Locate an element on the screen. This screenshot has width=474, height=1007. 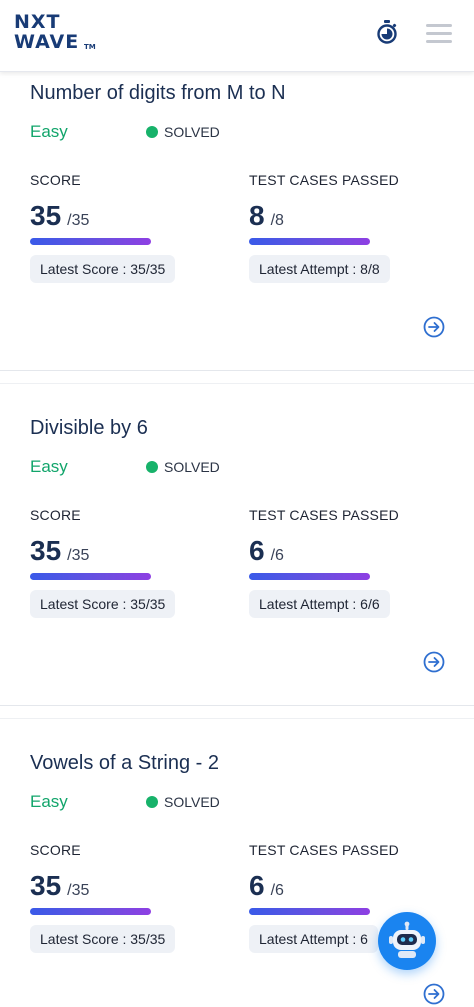
stopwatch-icon is located at coordinates (387, 32).